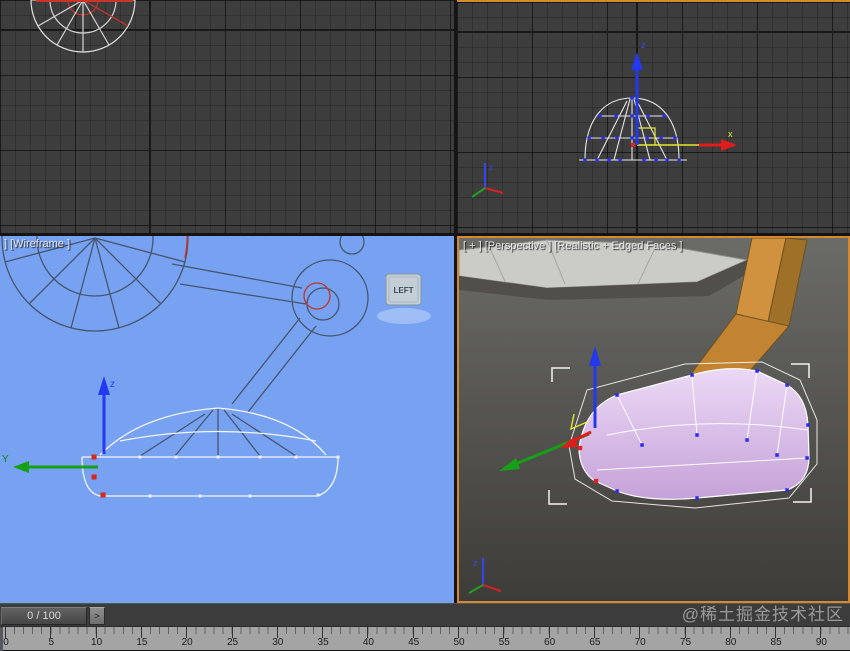 This screenshot has width=850, height=651. I want to click on ruler-tick: 15, so click(141, 637).